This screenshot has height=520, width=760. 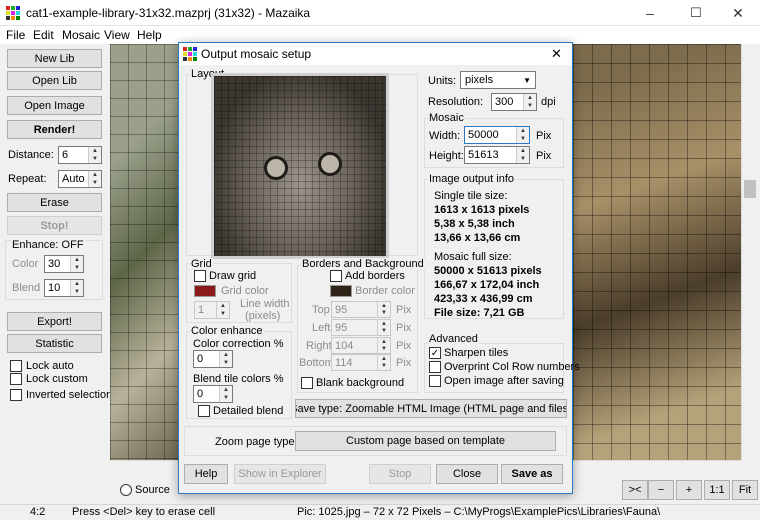 I want to click on width-field: 50000 ▲ ▼, so click(x=497, y=135).